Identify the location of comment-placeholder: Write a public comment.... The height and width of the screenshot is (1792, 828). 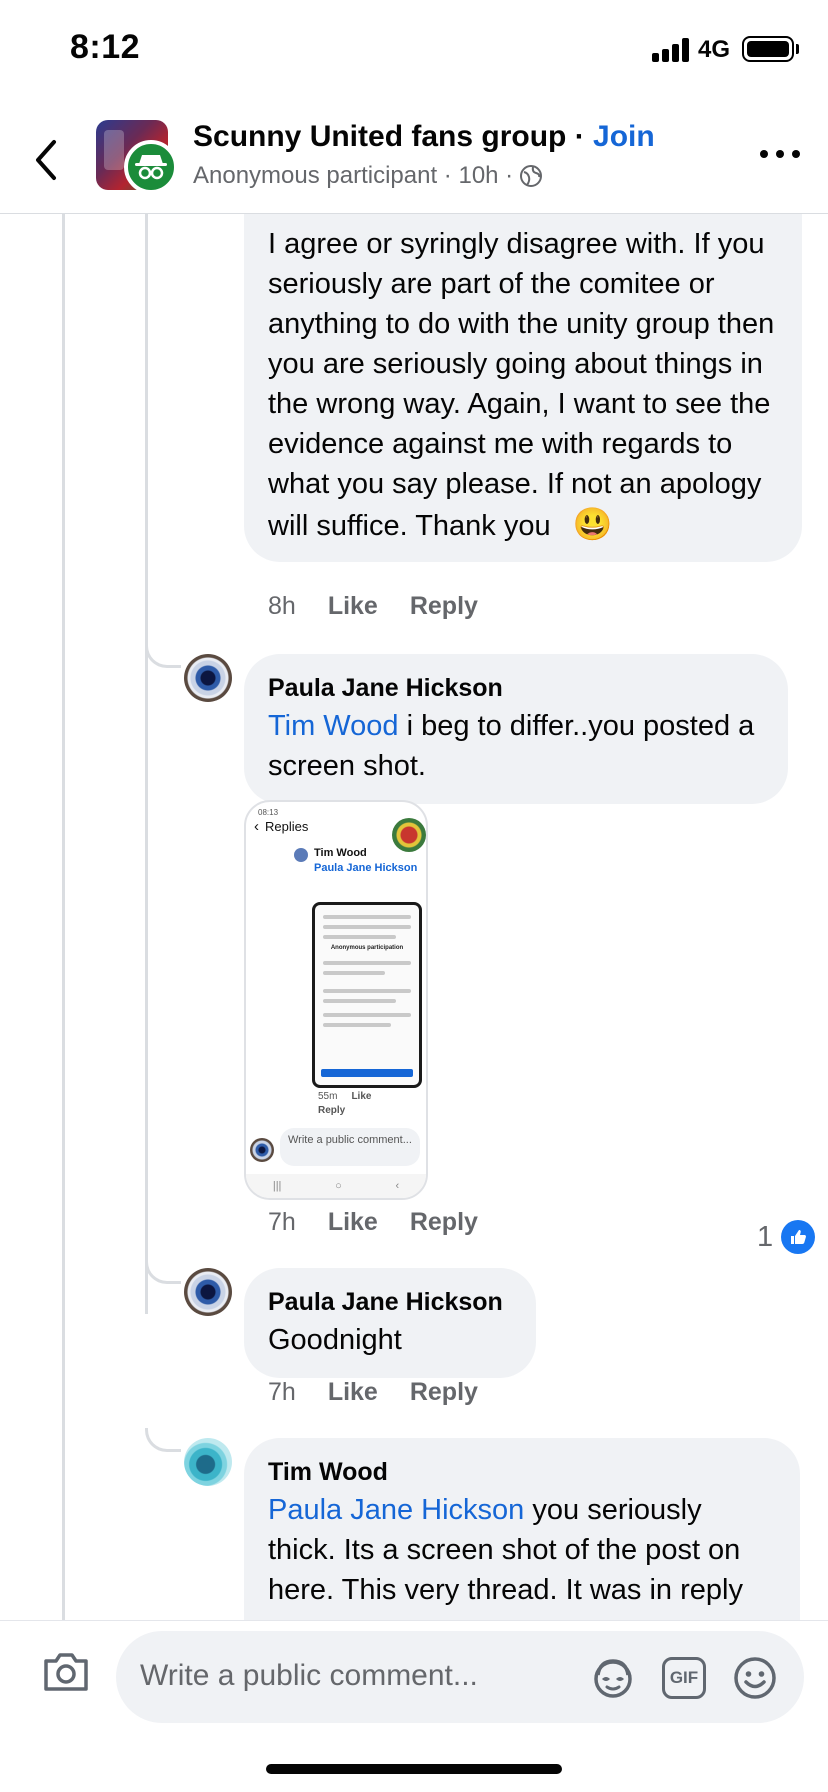
(309, 1675).